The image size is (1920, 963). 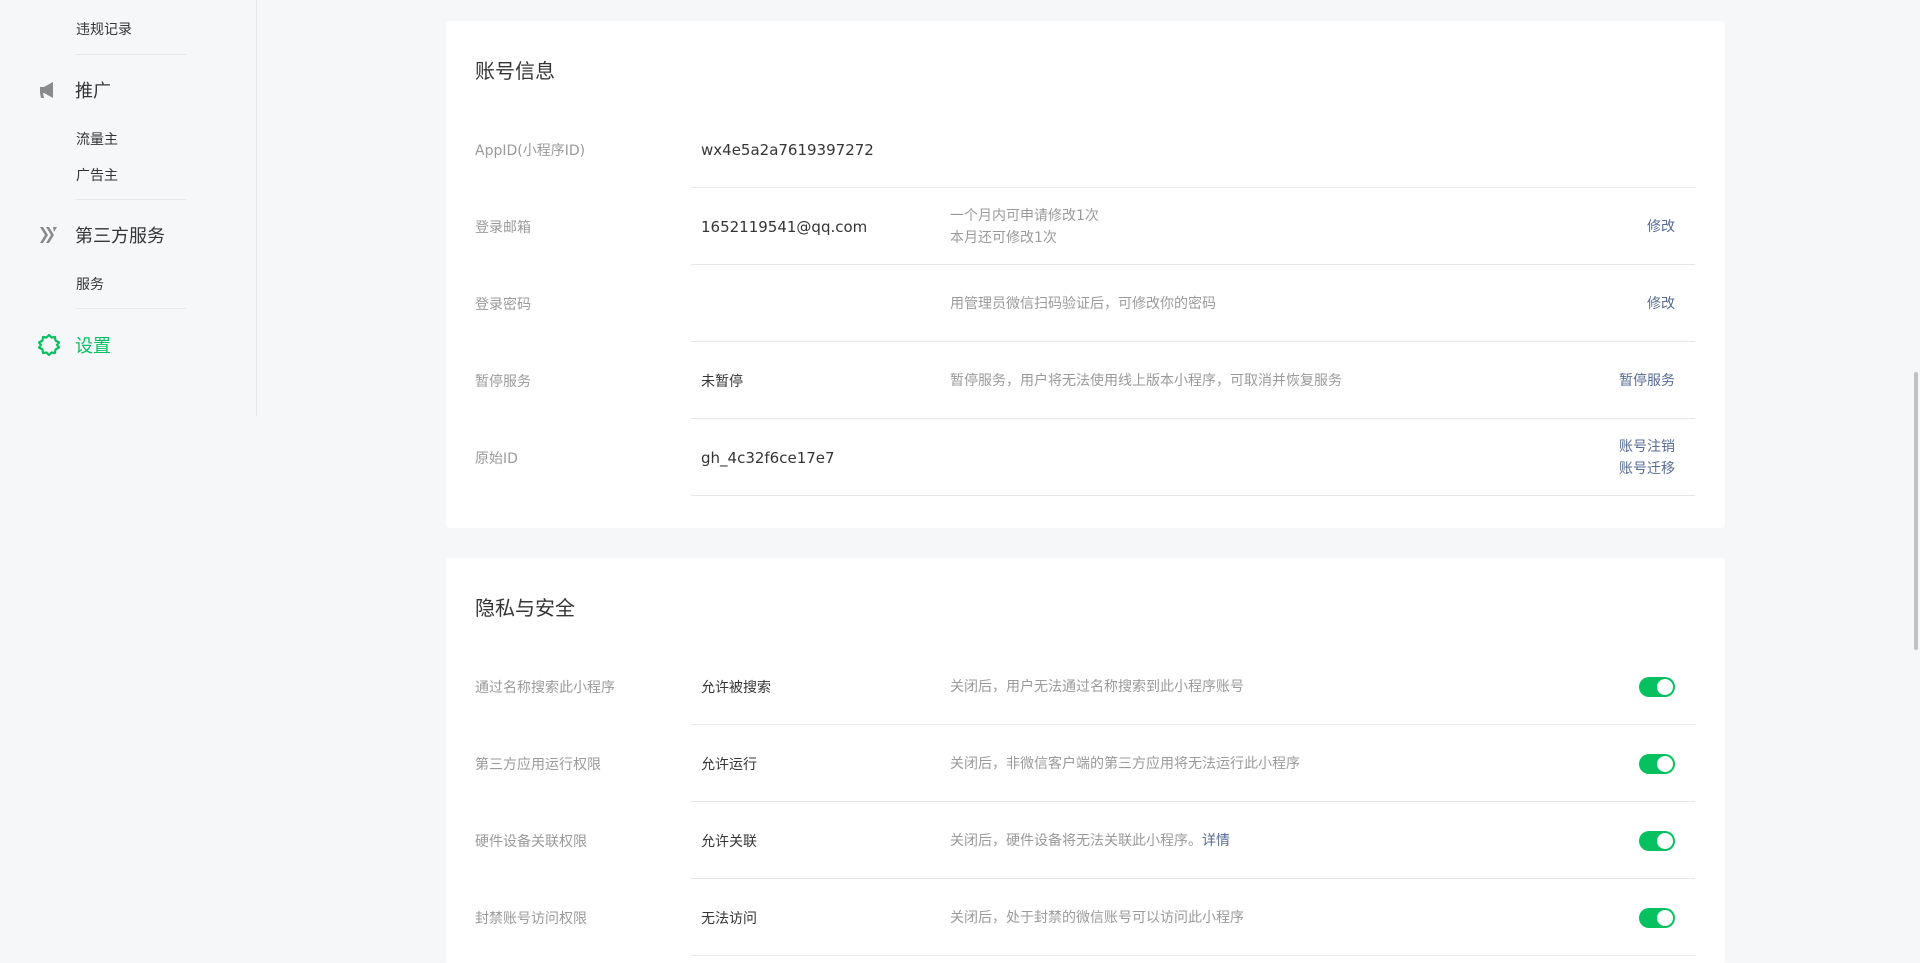 I want to click on description-line: 本月还可修改1次, so click(x=1003, y=237).